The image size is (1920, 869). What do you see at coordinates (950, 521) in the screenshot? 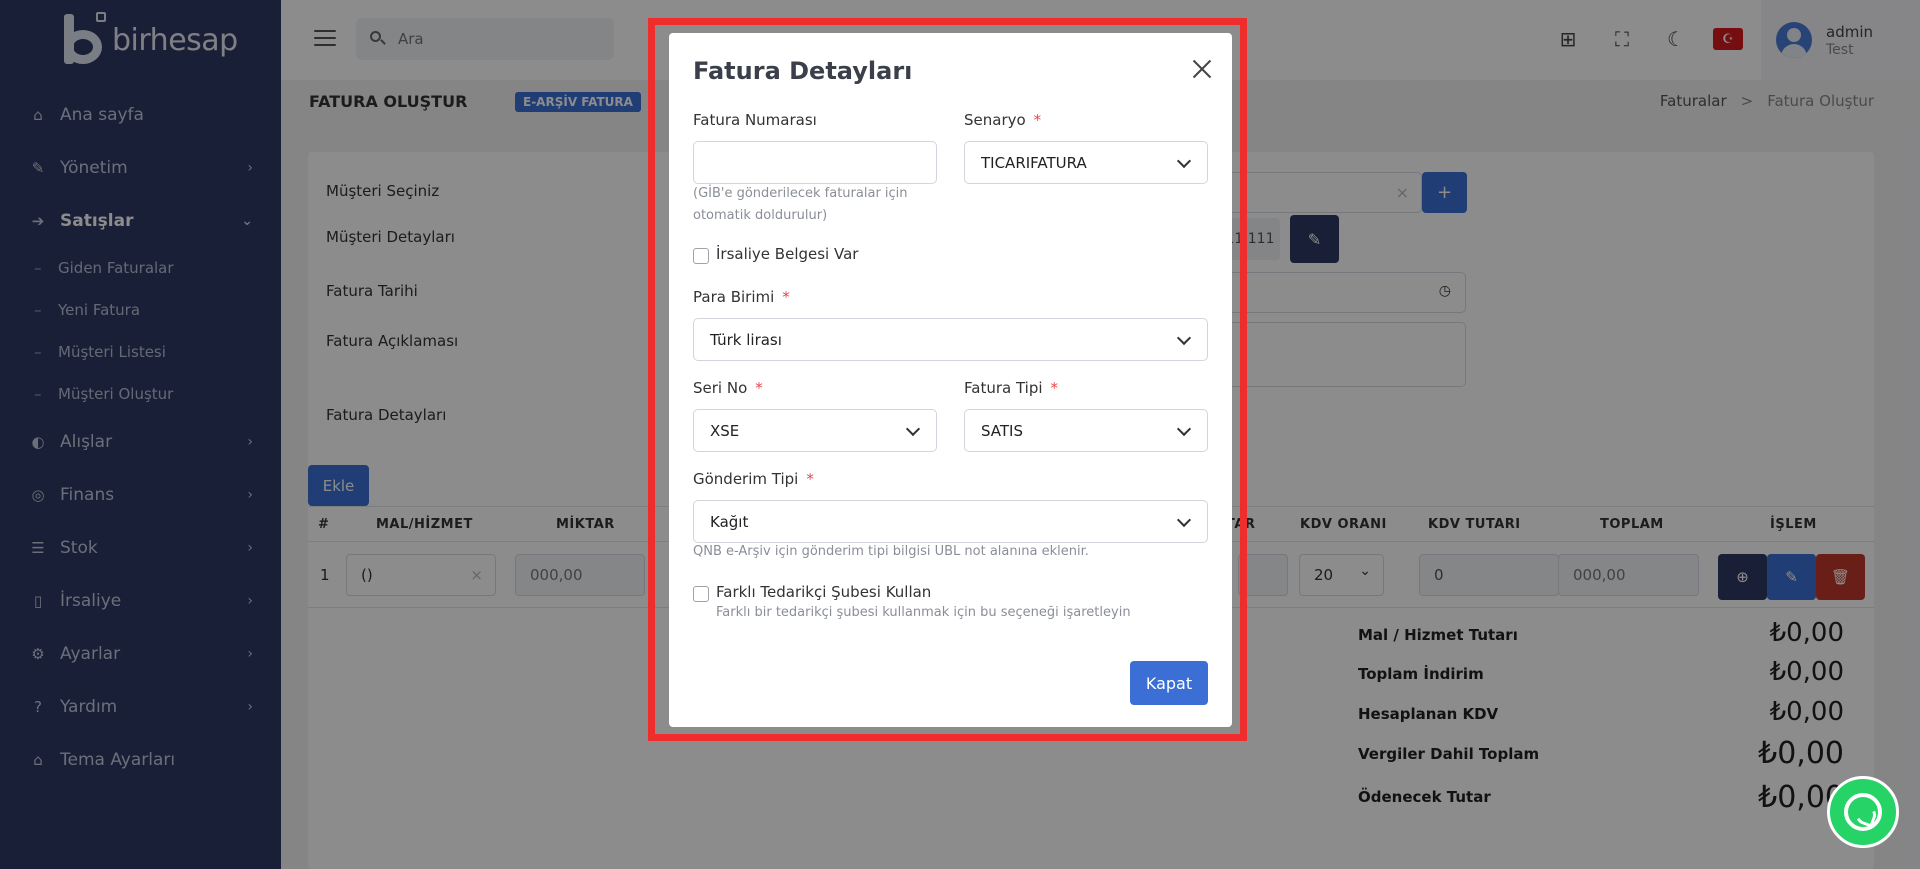
I see `gonderim-tipi-select: Kağıt` at bounding box center [950, 521].